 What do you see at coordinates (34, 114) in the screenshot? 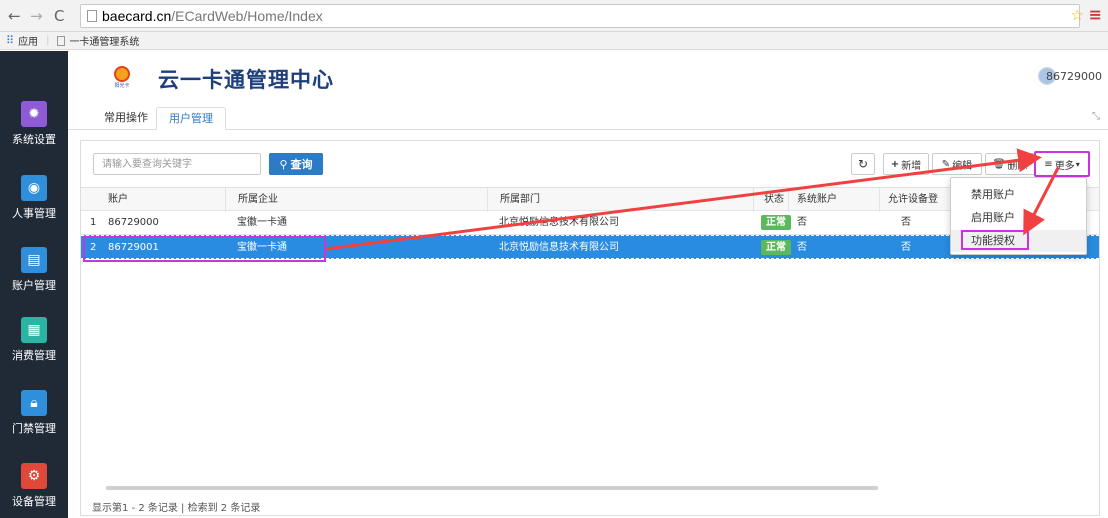
I see `gear-icon: ✹` at bounding box center [34, 114].